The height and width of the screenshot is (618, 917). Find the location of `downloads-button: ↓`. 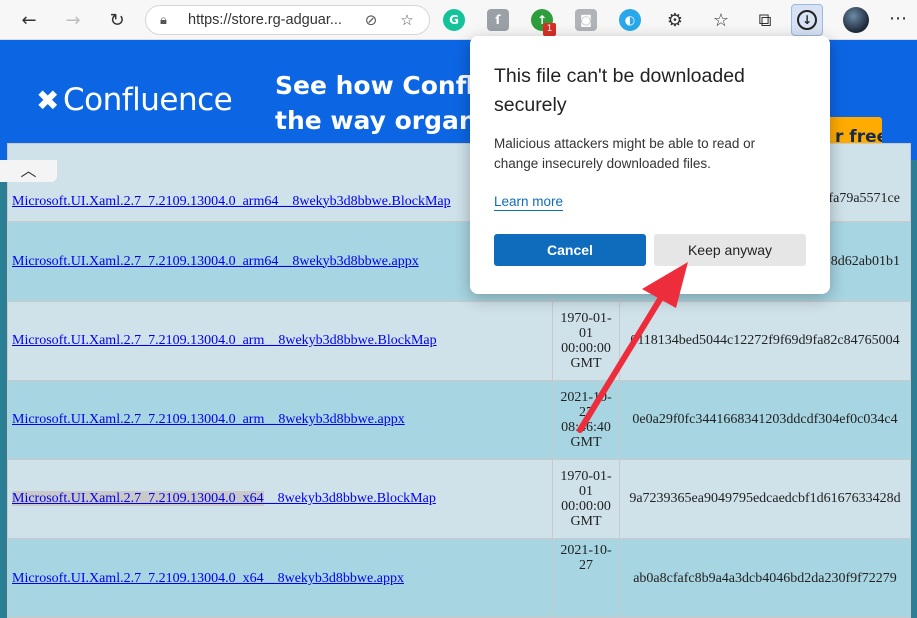

downloads-button: ↓ is located at coordinates (807, 20).